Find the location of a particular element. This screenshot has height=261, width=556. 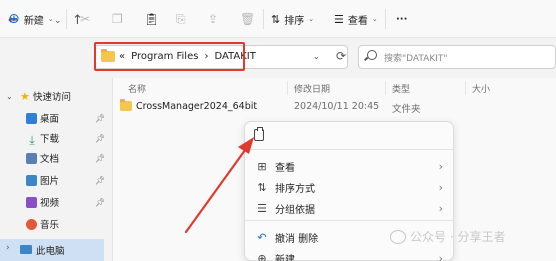

menu-item-view: ⊞ 查看 › is located at coordinates (349, 166).